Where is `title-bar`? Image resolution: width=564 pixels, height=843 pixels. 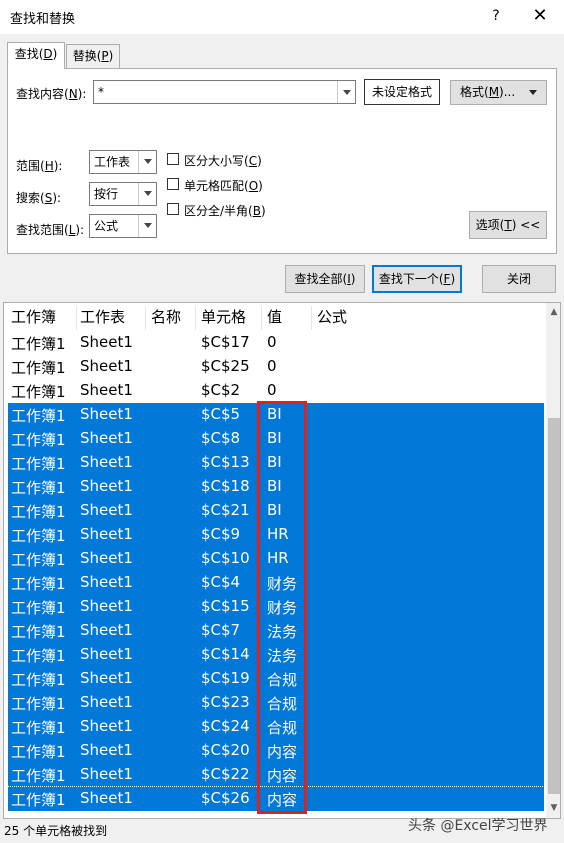
title-bar is located at coordinates (282, 17).